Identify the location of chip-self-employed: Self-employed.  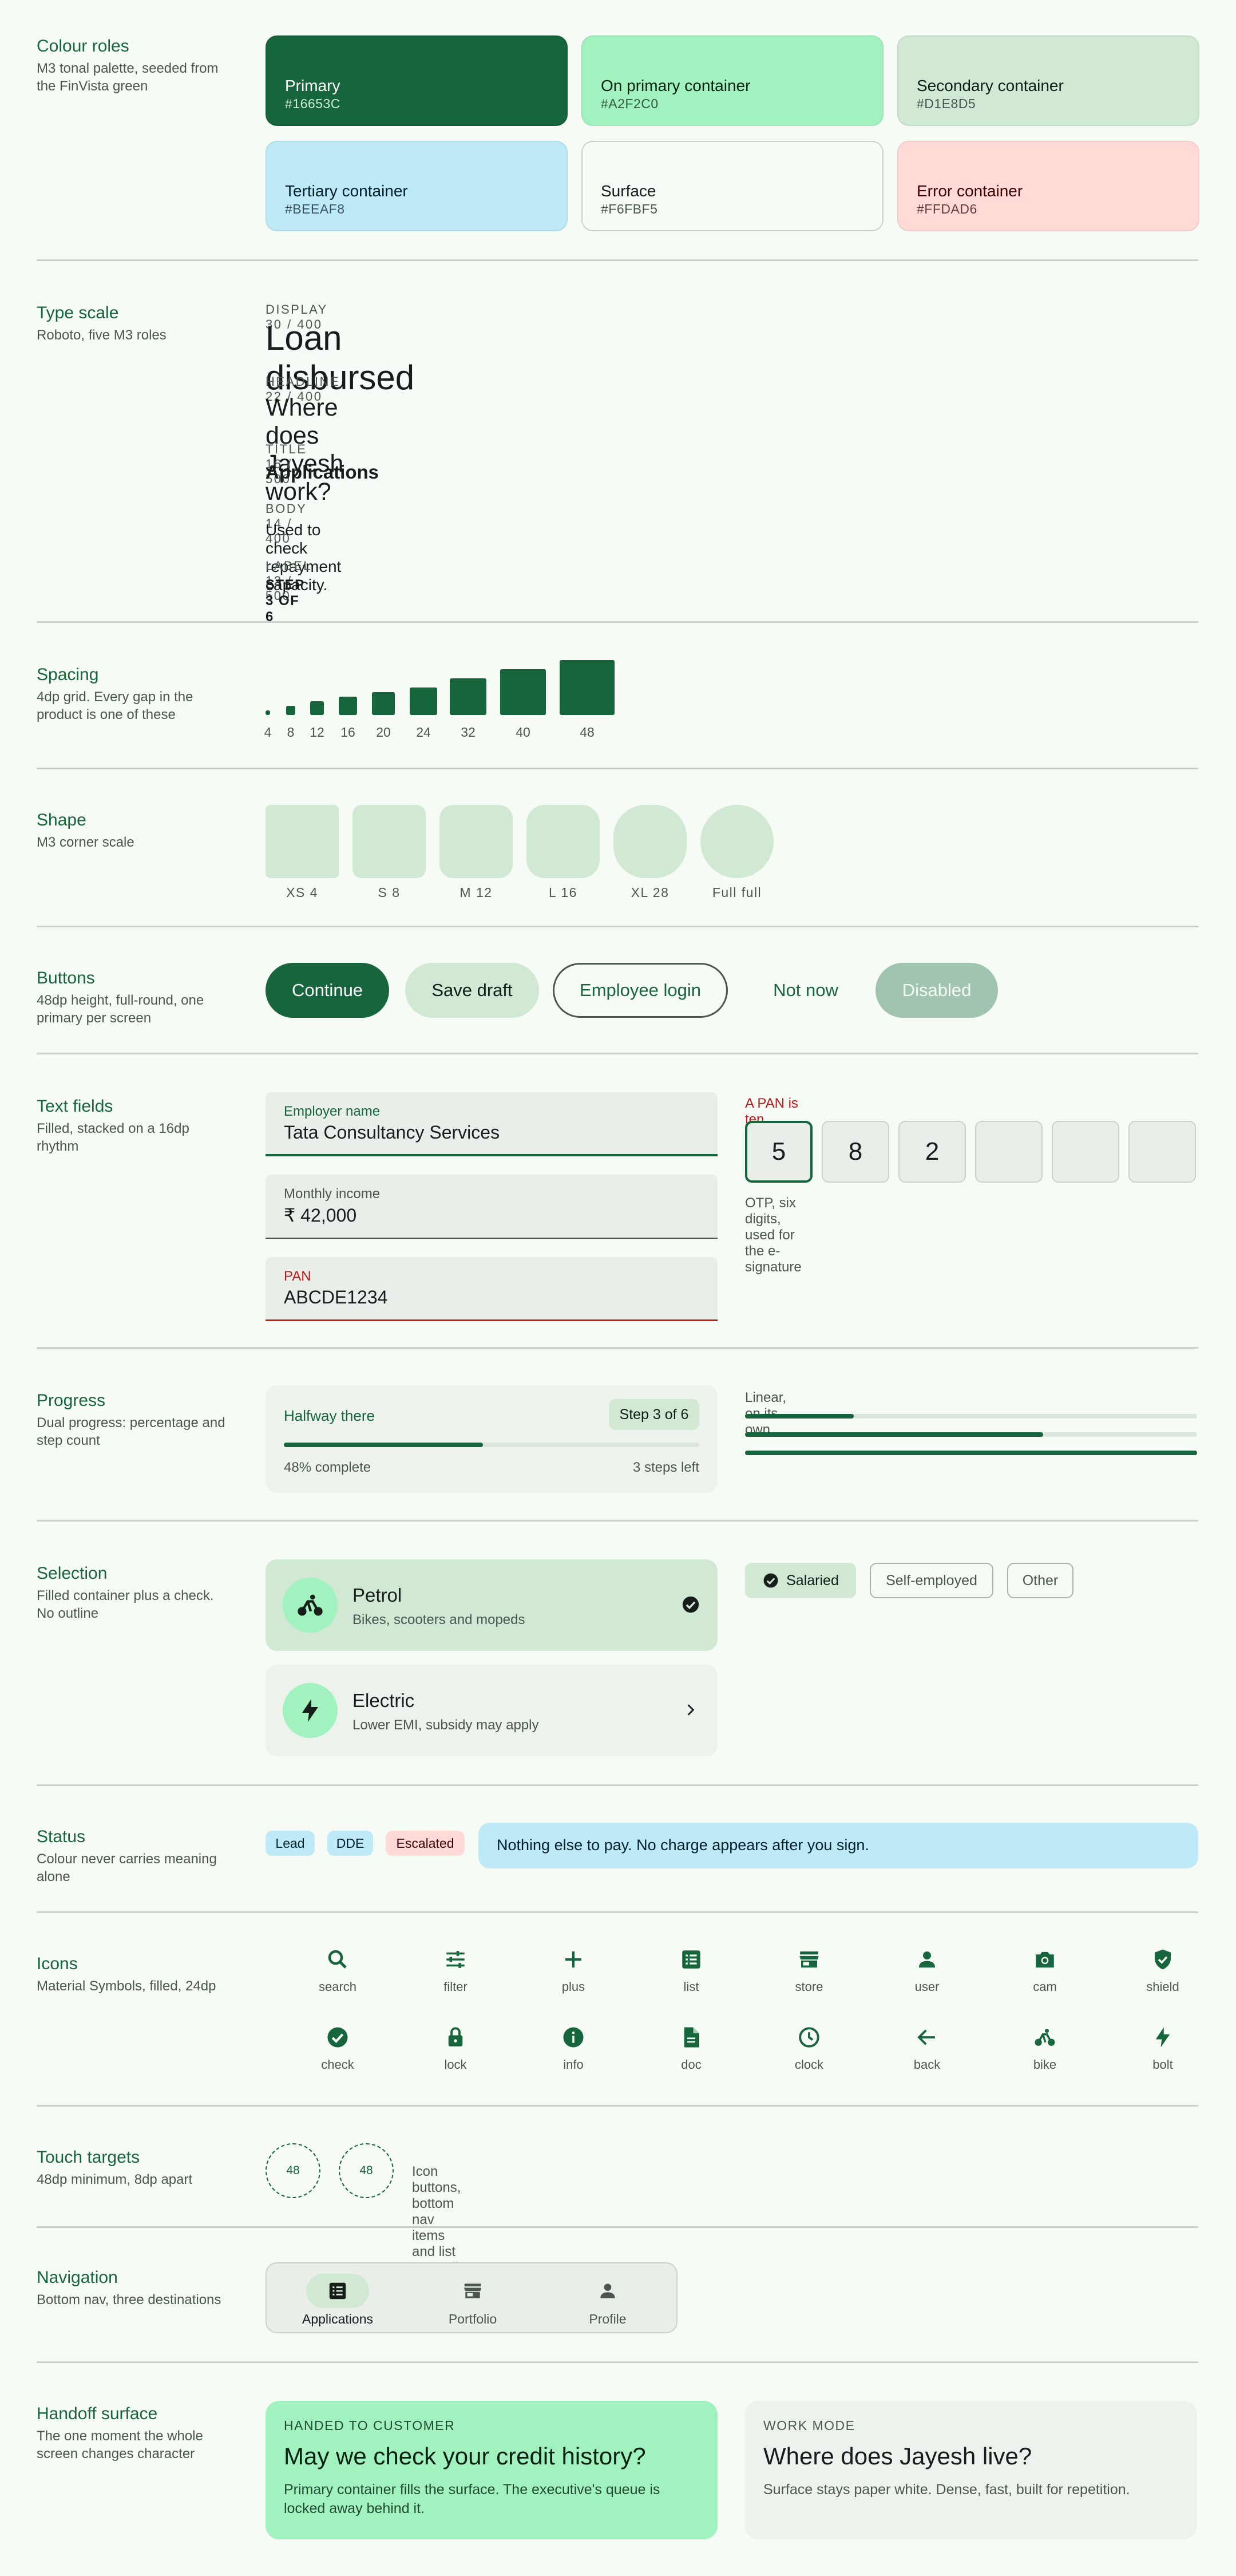
(931, 1580).